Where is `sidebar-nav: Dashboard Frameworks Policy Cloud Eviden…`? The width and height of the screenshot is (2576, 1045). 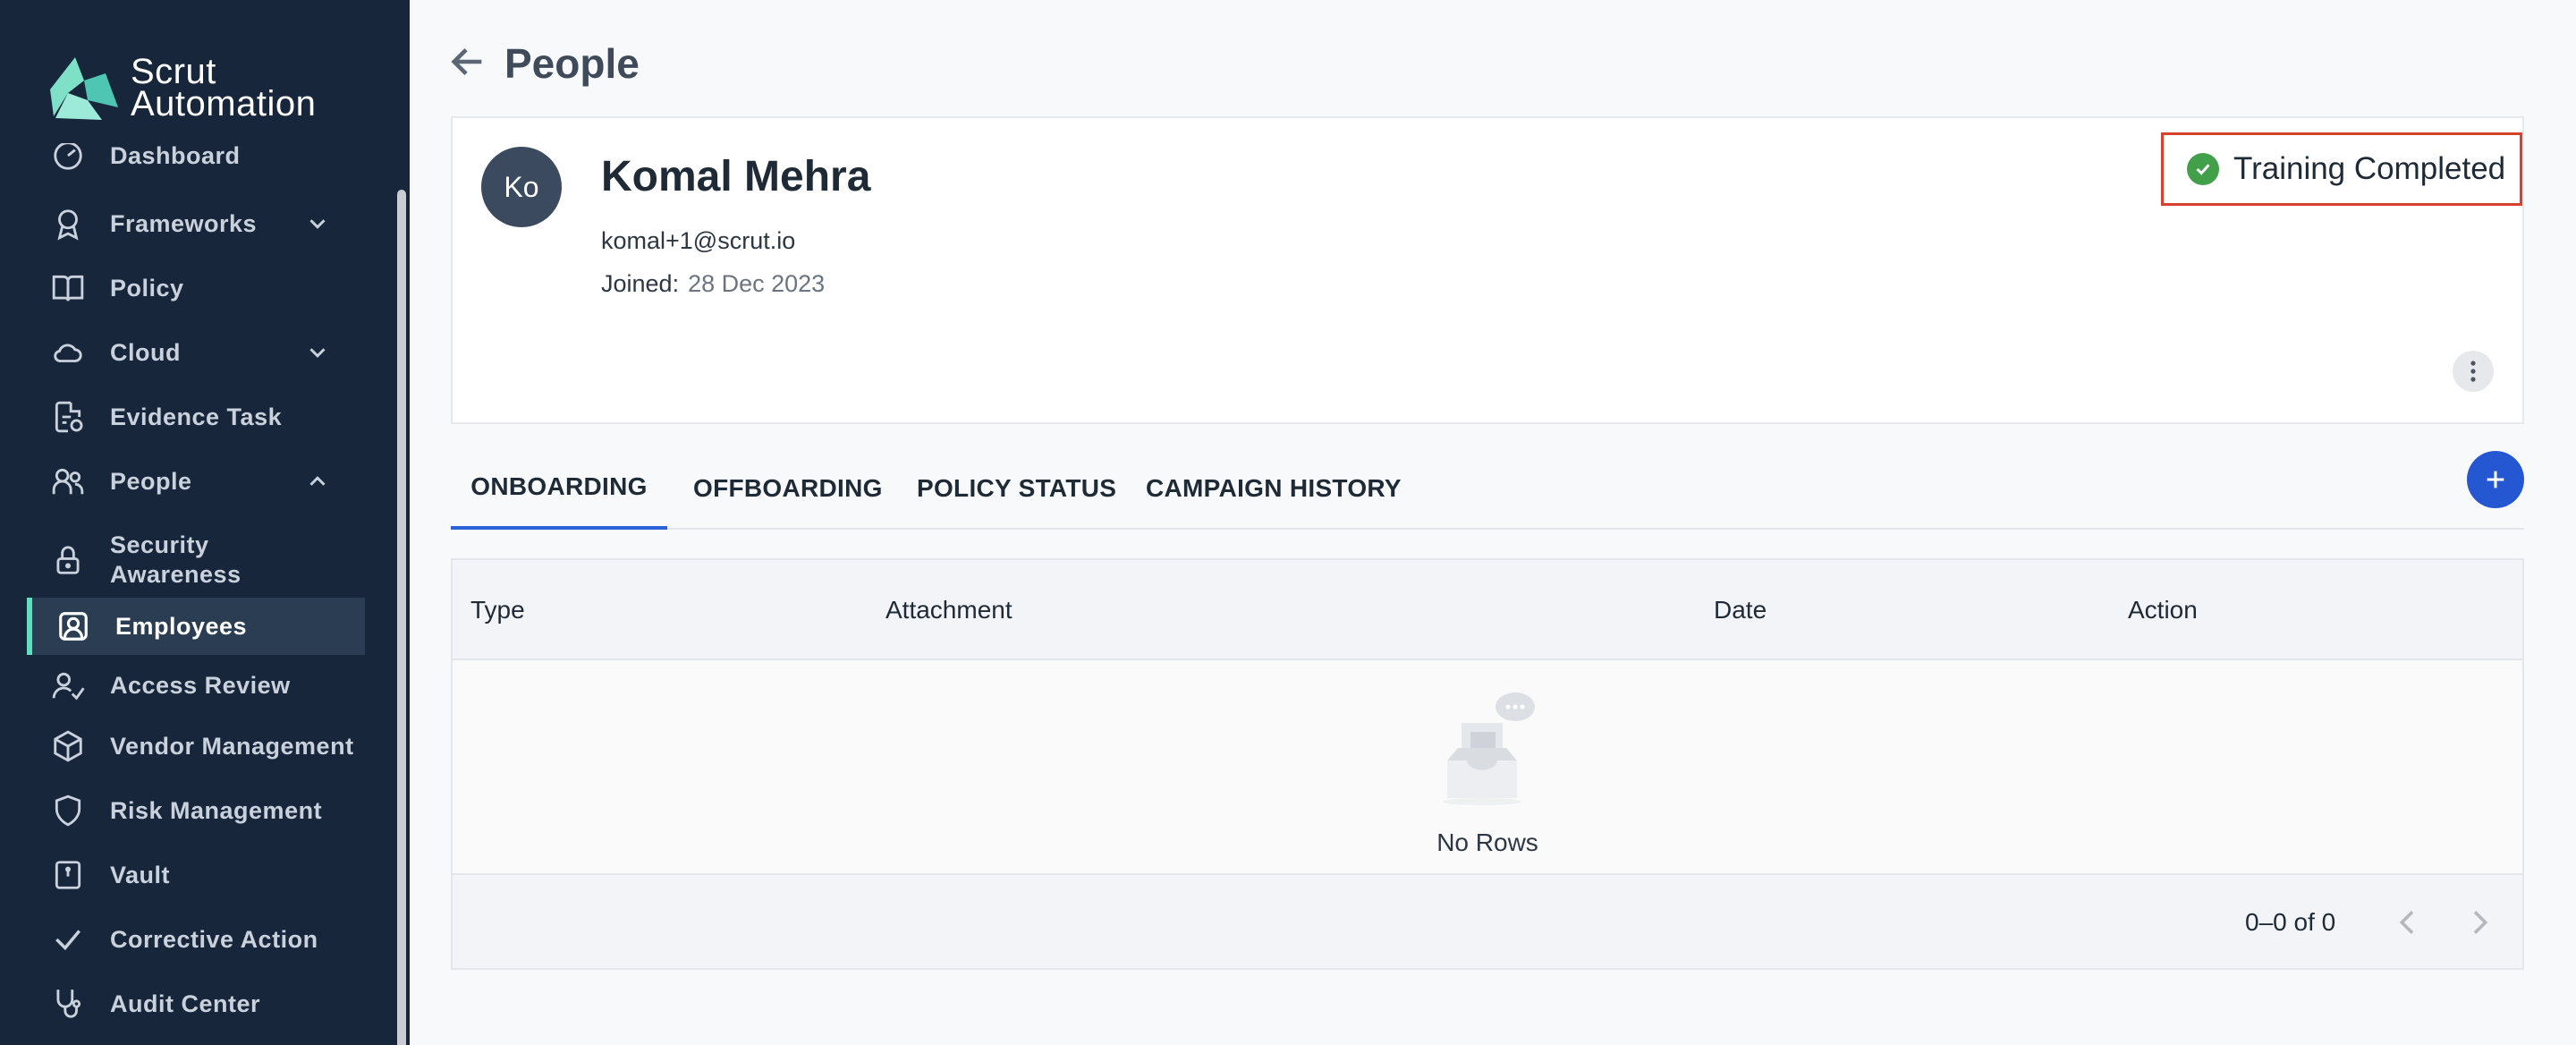 sidebar-nav: Dashboard Frameworks Policy Cloud Eviden… is located at coordinates (197, 594).